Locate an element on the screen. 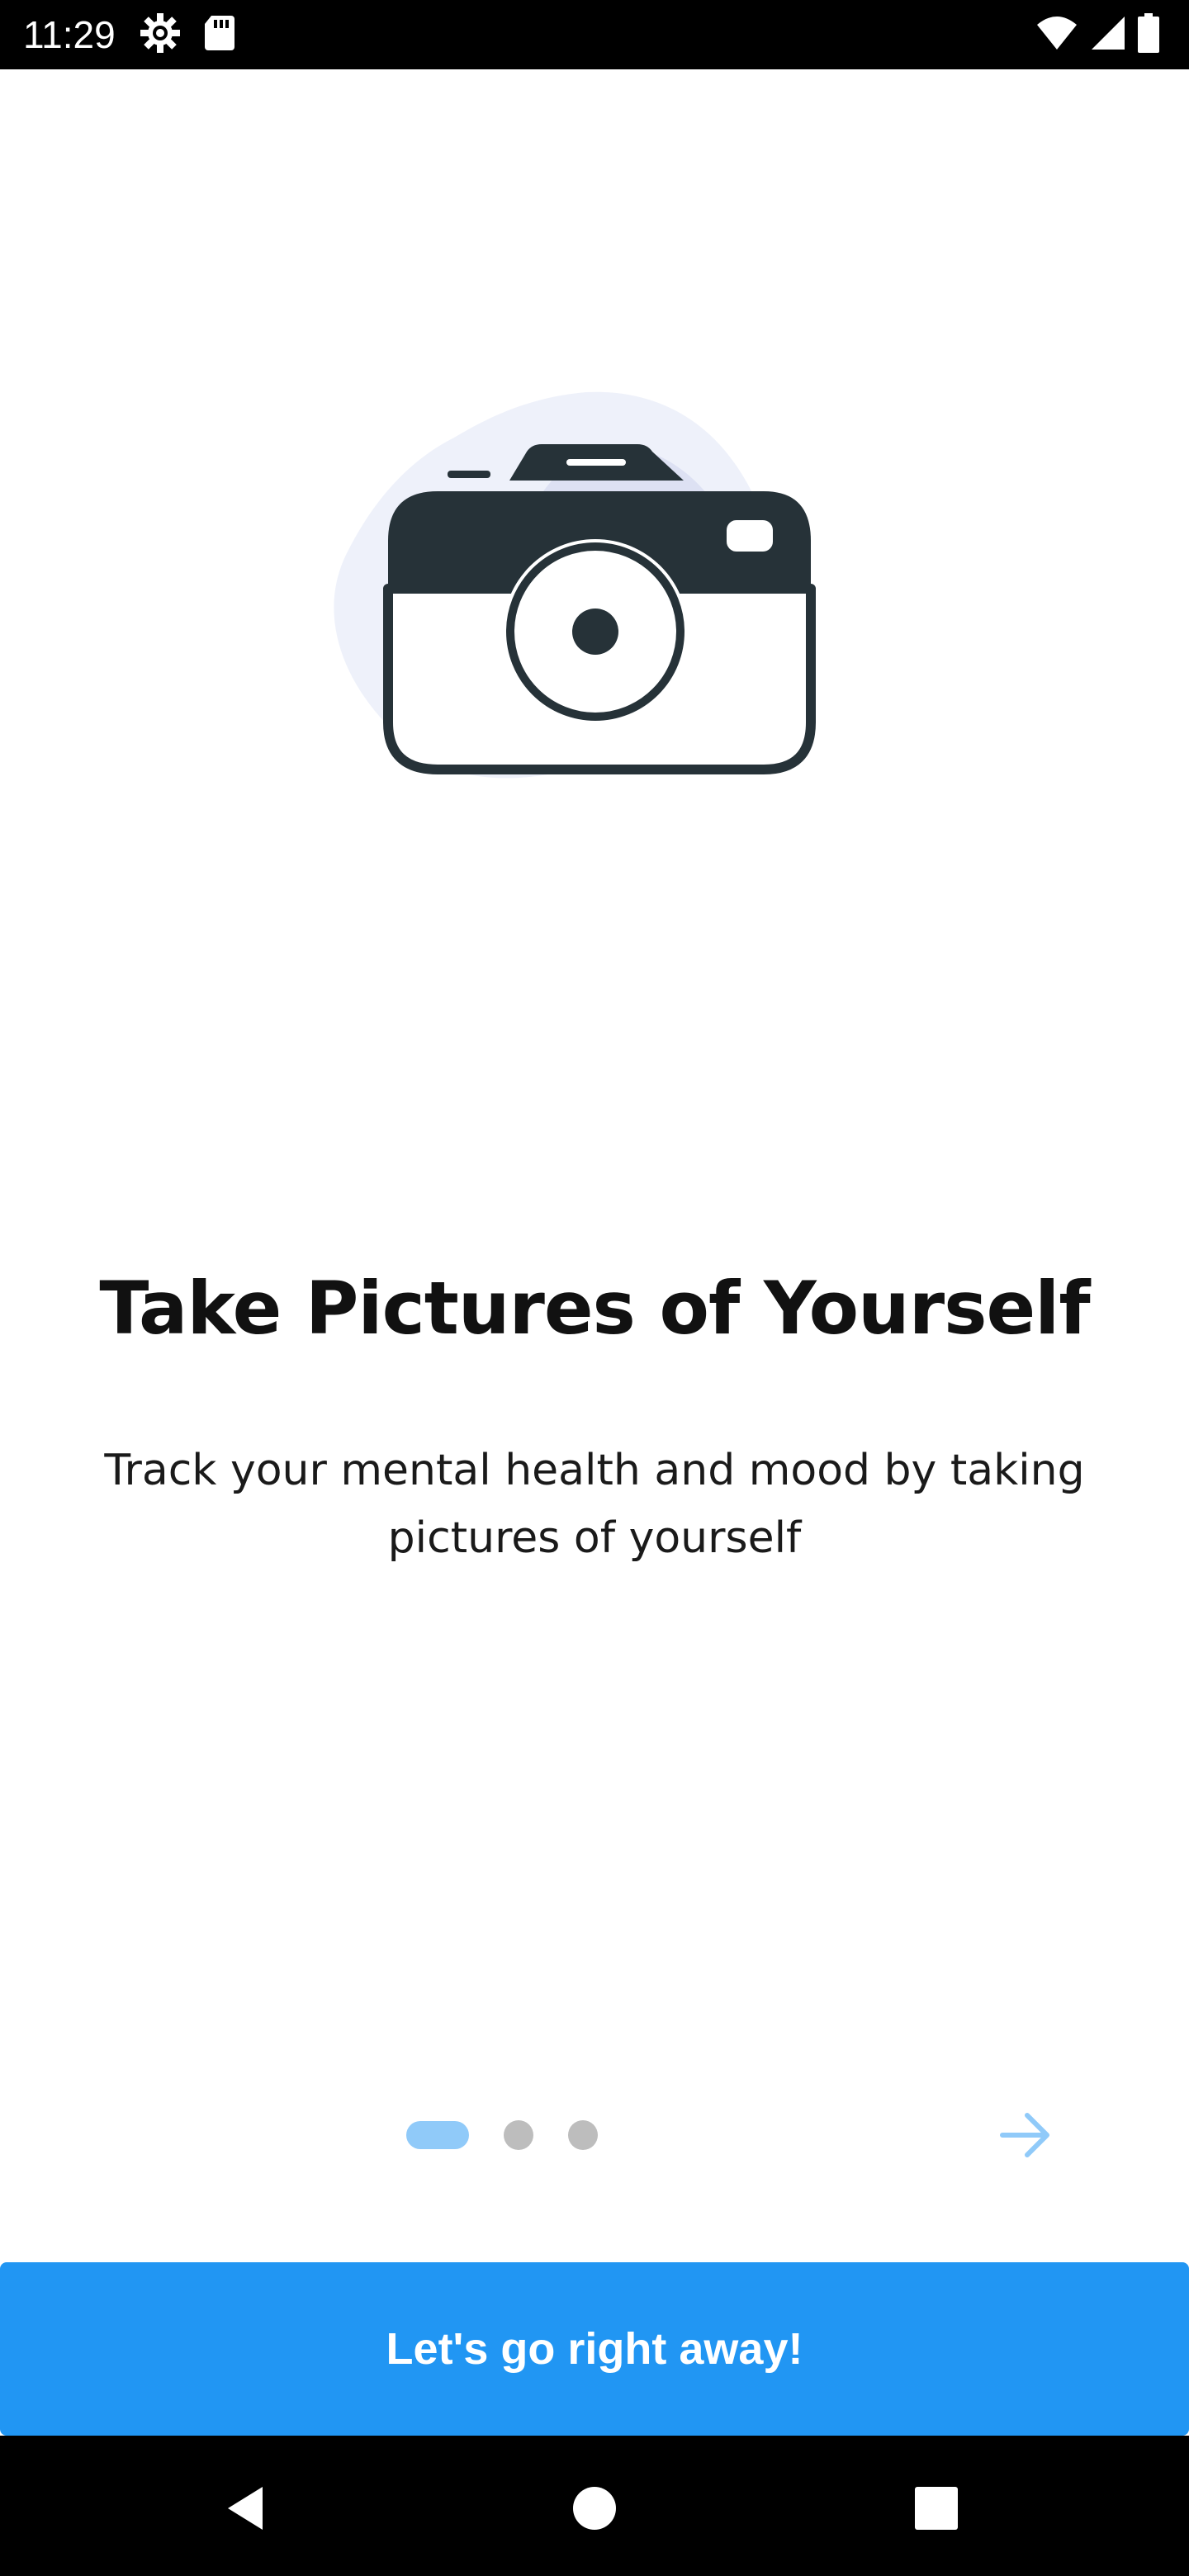 The height and width of the screenshot is (2576, 1189). back-icon is located at coordinates (245, 2508).